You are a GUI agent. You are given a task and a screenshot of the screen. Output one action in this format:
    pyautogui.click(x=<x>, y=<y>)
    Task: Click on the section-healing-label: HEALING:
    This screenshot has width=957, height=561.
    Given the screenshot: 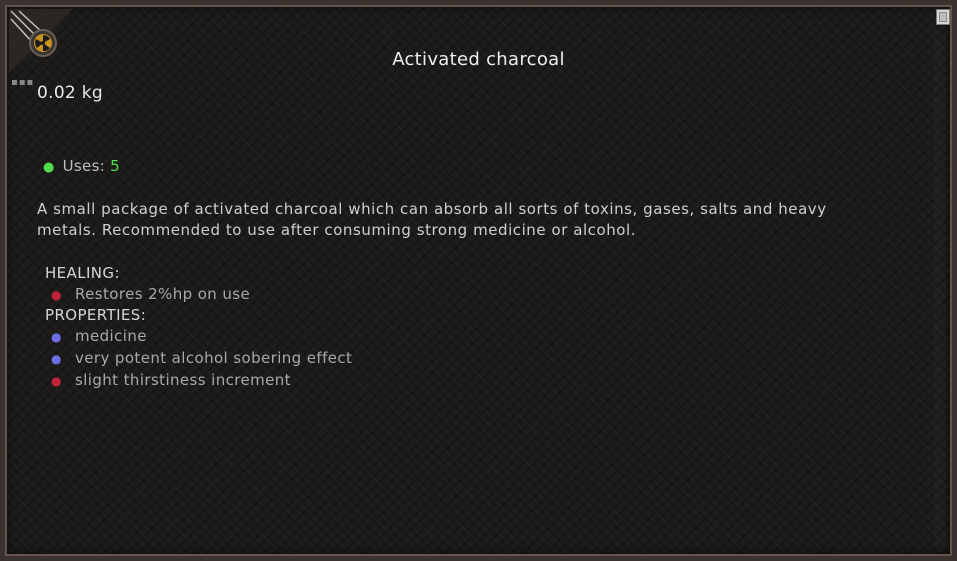 What is the action you would take?
    pyautogui.click(x=82, y=273)
    